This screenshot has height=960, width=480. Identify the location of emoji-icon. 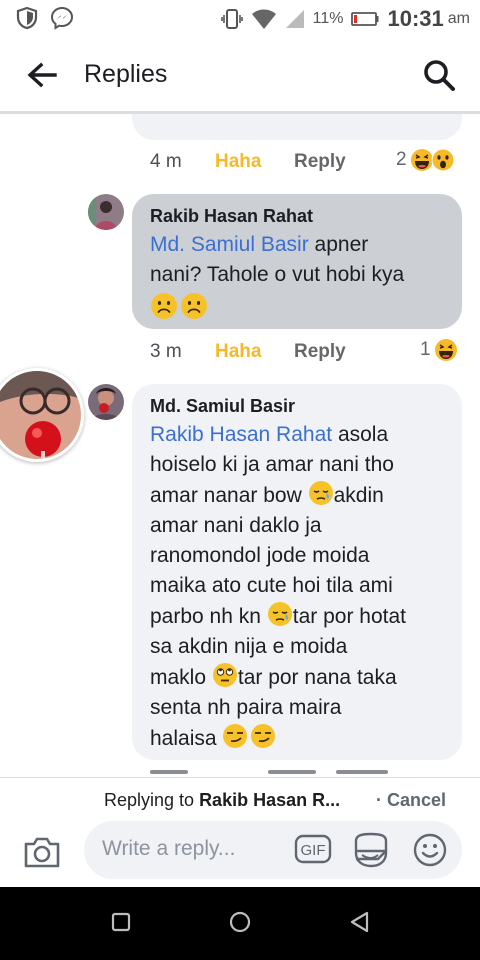
(430, 850).